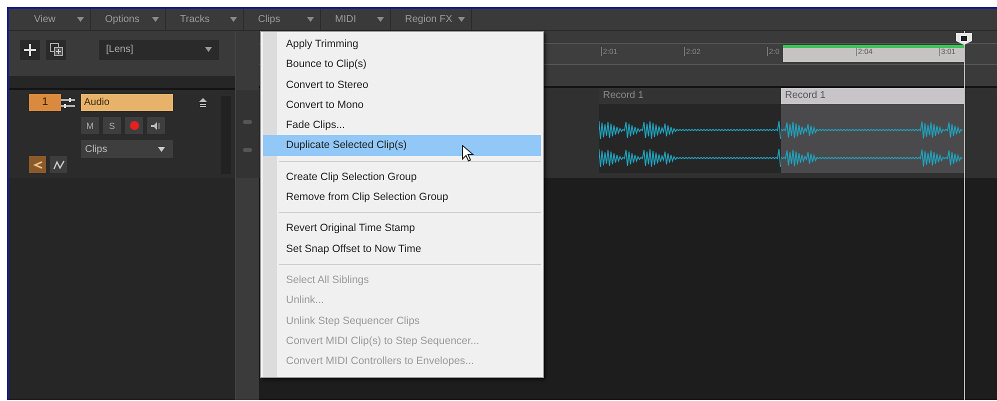  What do you see at coordinates (127, 102) in the screenshot?
I see `track-name-field: Audio` at bounding box center [127, 102].